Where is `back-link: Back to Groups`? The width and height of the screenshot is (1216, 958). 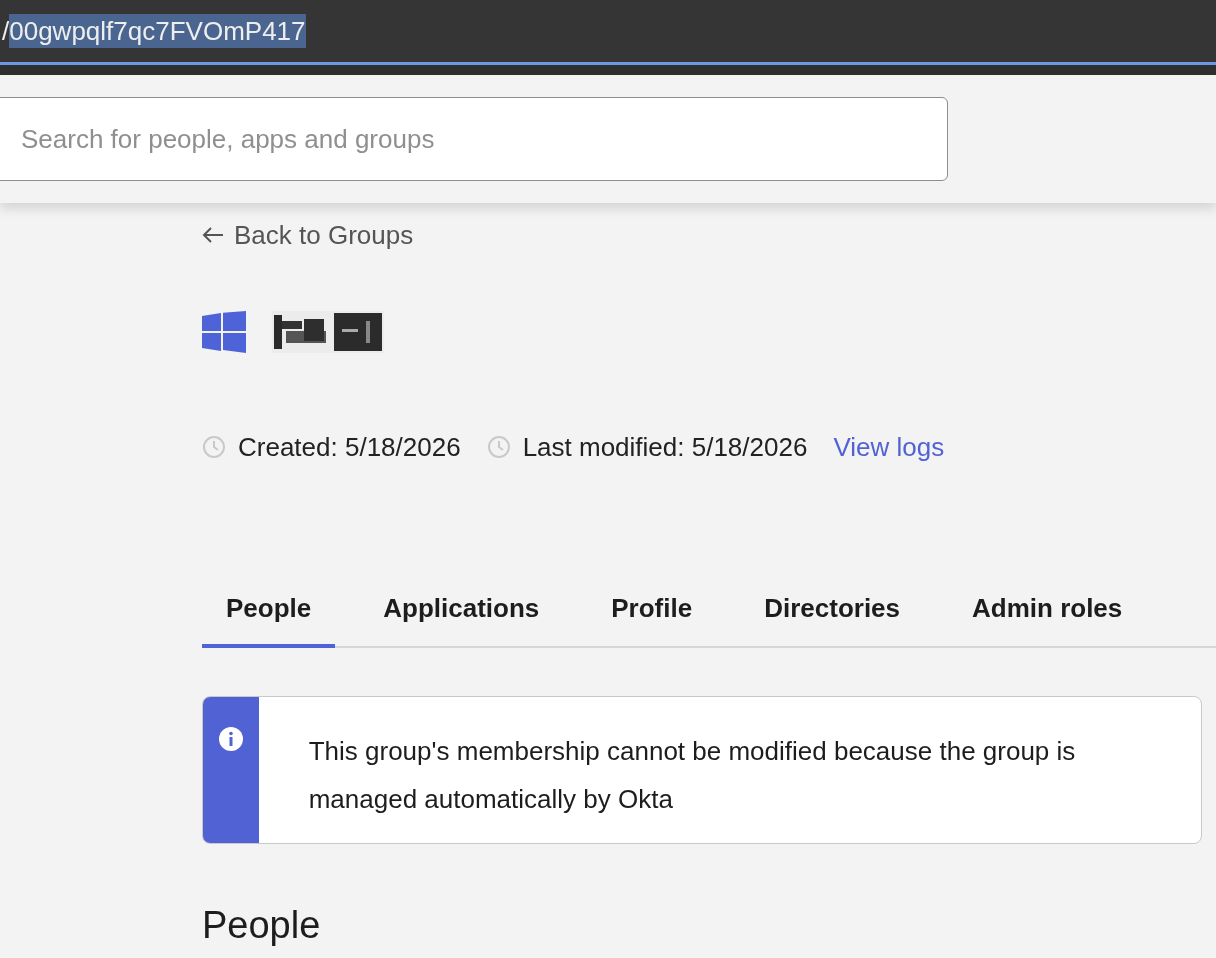
back-link: Back to Groups is located at coordinates (308, 235).